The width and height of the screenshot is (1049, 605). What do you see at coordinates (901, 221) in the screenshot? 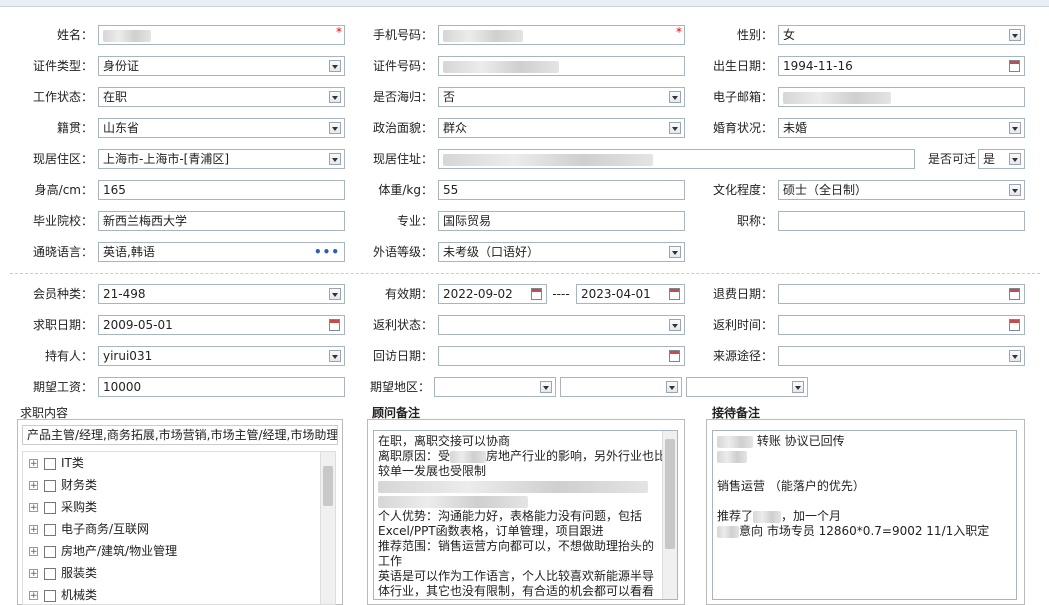
I see `title-input` at bounding box center [901, 221].